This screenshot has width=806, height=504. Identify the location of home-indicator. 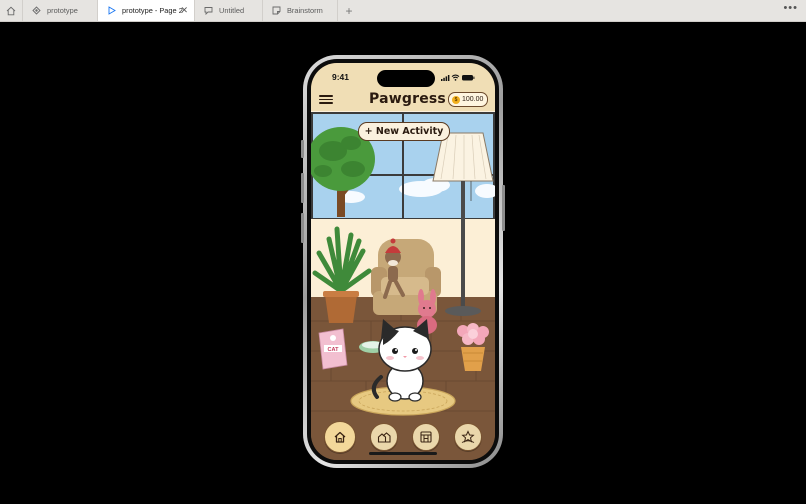
(403, 453).